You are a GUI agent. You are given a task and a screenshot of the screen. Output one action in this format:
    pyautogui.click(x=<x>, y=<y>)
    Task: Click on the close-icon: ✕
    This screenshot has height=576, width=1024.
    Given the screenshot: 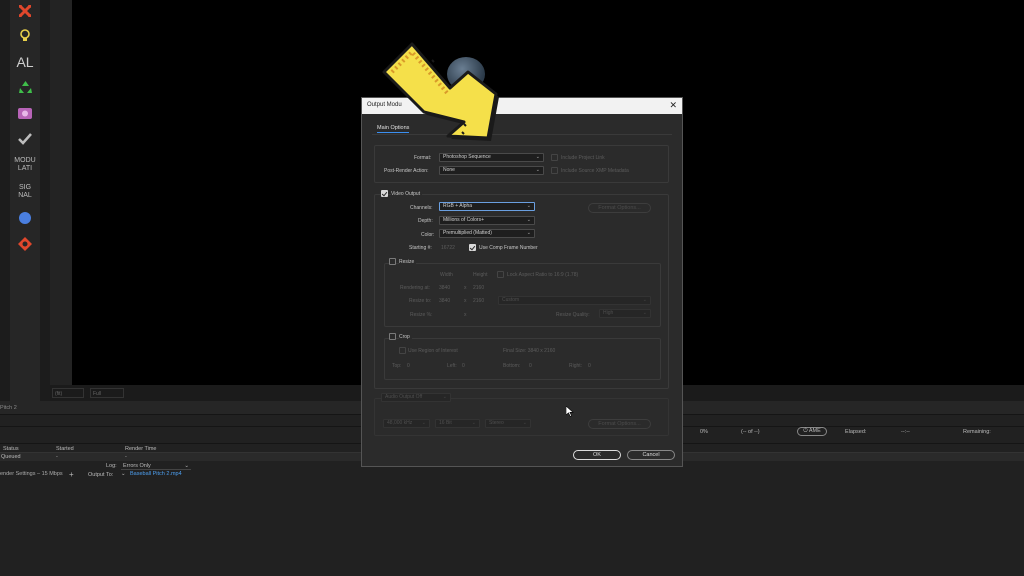 What is the action you would take?
    pyautogui.click(x=673, y=105)
    